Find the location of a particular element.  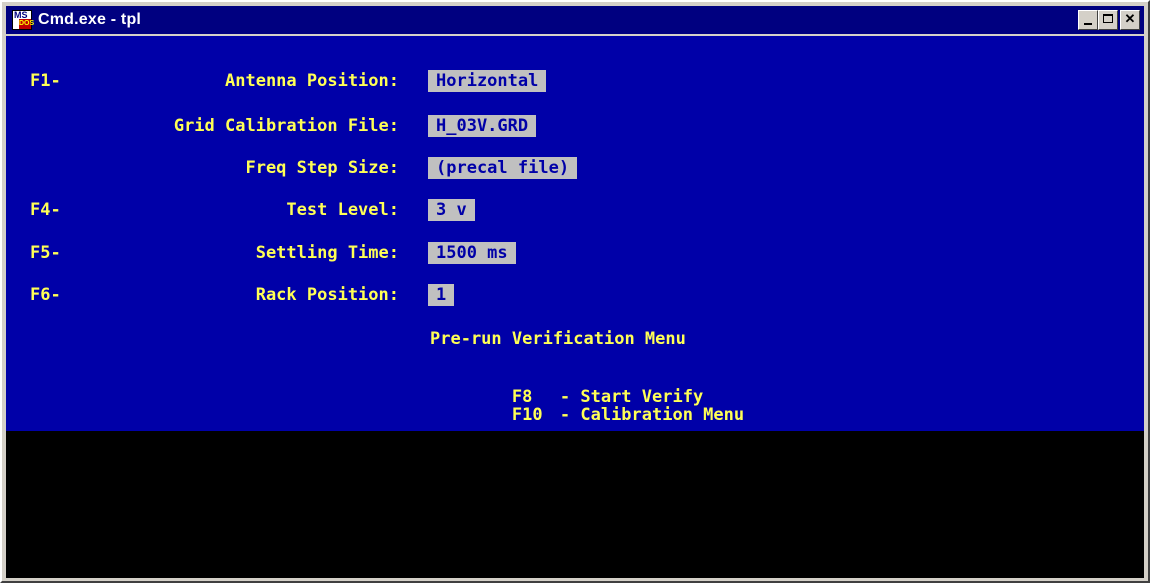

field-row-freq-step-size: Freq Step Size: (precal file) is located at coordinates (575, 168).